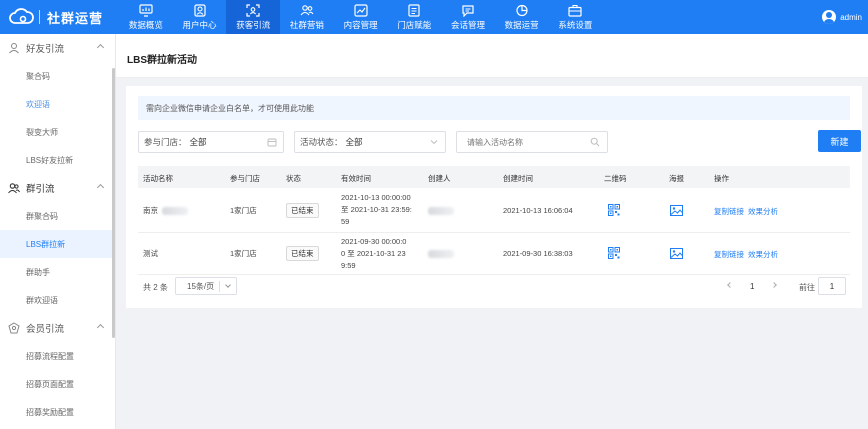  I want to click on sidebar-group-label: 群引流, so click(40, 189).